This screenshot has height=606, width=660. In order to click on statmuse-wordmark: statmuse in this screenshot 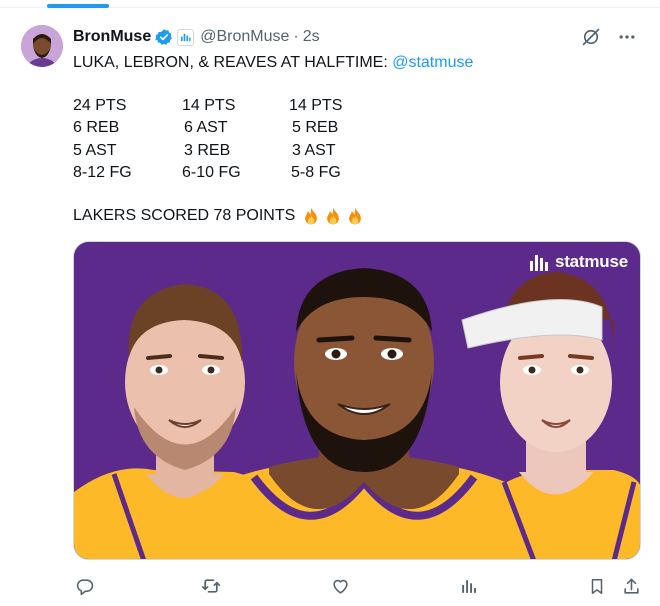, I will do `click(591, 261)`.